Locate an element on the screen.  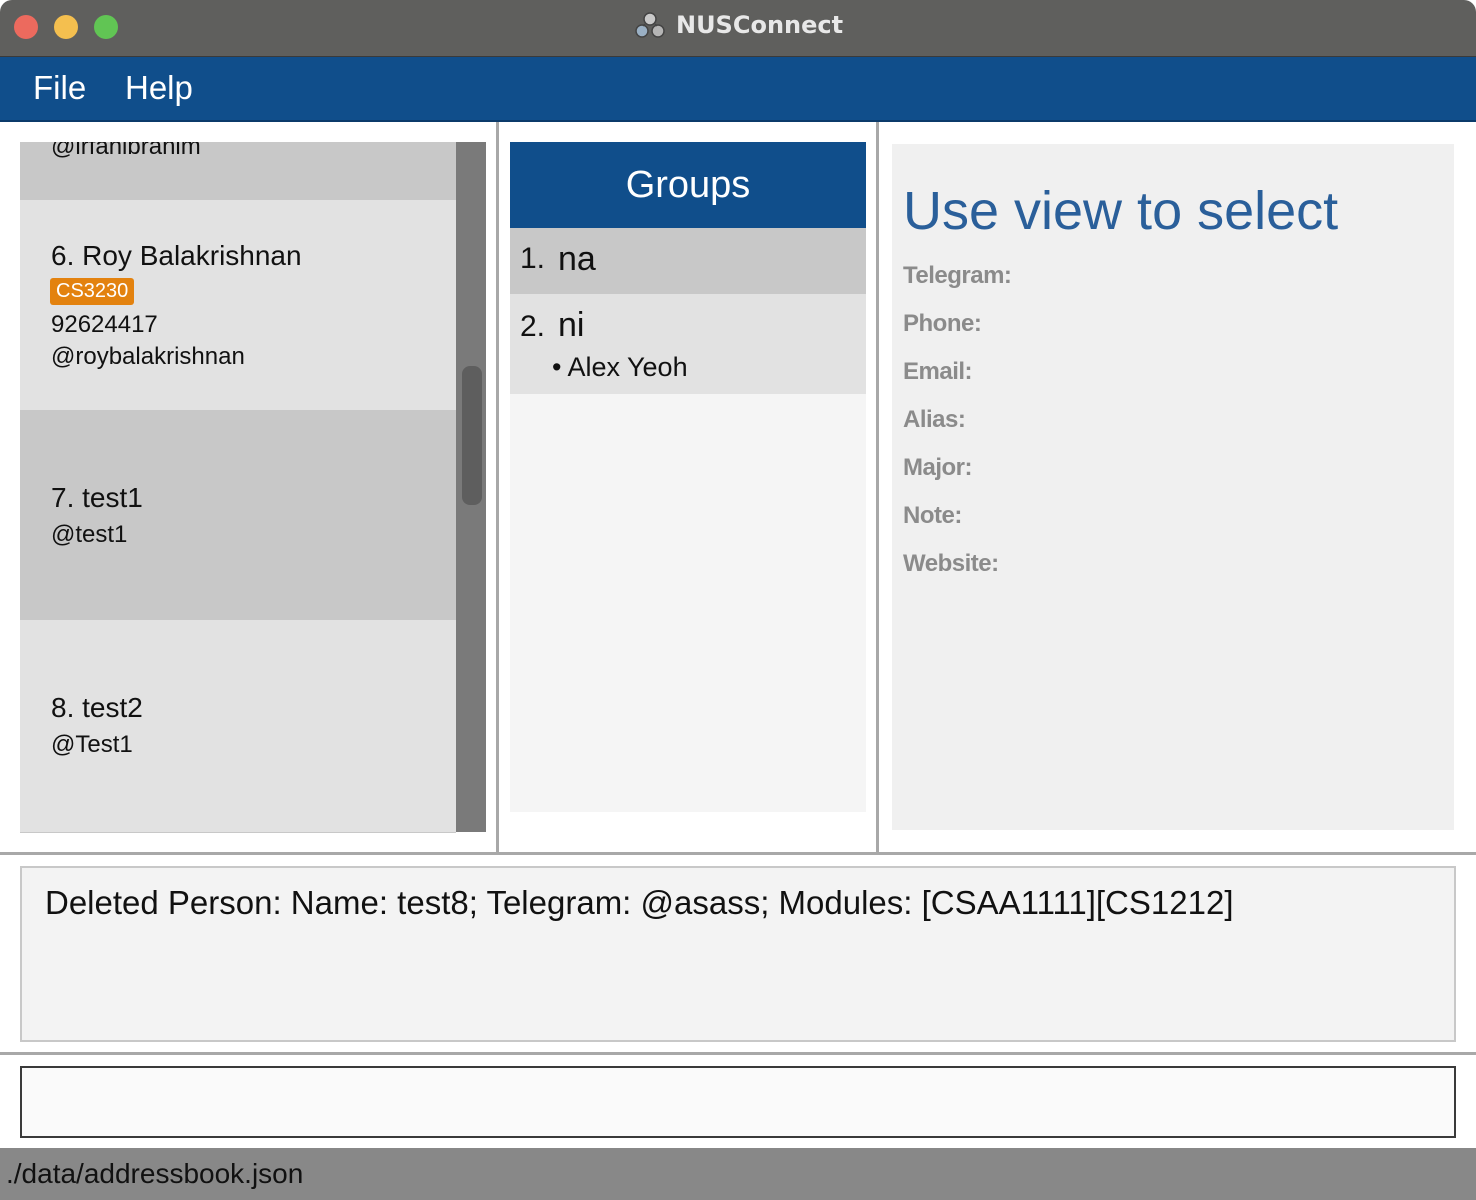
website-label: Website: is located at coordinates (951, 563).